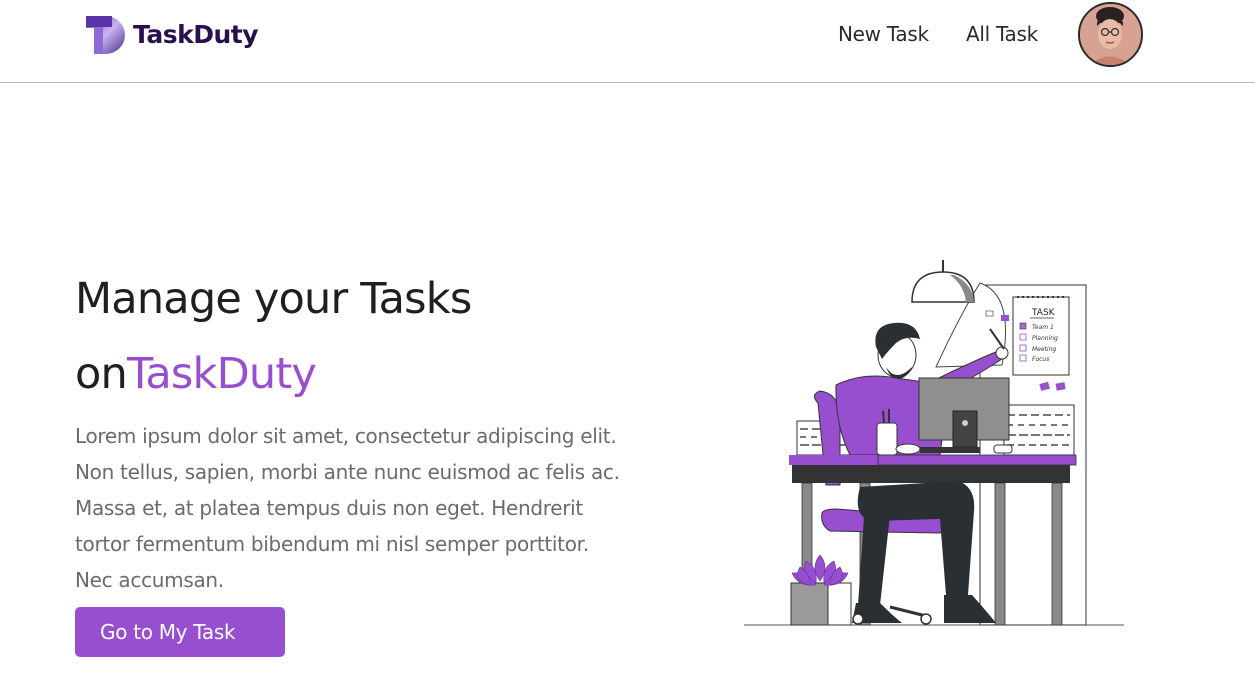 The height and width of the screenshot is (689, 1255). What do you see at coordinates (1045, 338) in the screenshot?
I see `checklist-item-2: Planning` at bounding box center [1045, 338].